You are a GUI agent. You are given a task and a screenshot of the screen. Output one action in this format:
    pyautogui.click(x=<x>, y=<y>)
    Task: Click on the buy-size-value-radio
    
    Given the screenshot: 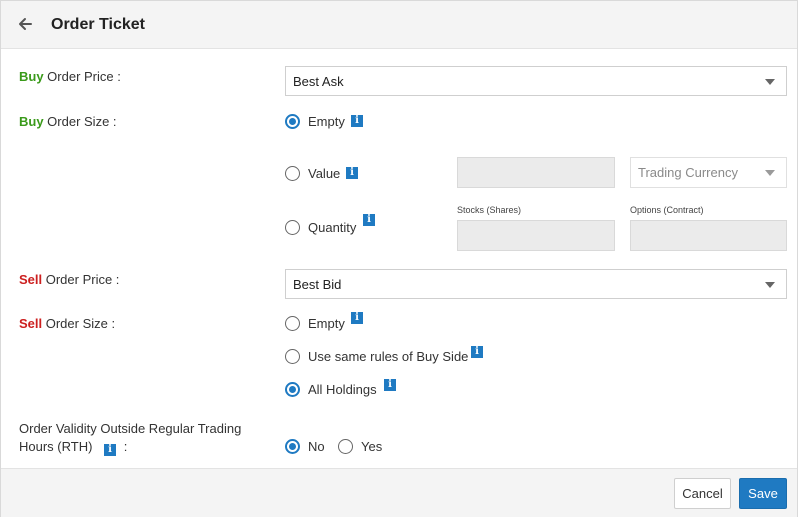 What is the action you would take?
    pyautogui.click(x=292, y=173)
    